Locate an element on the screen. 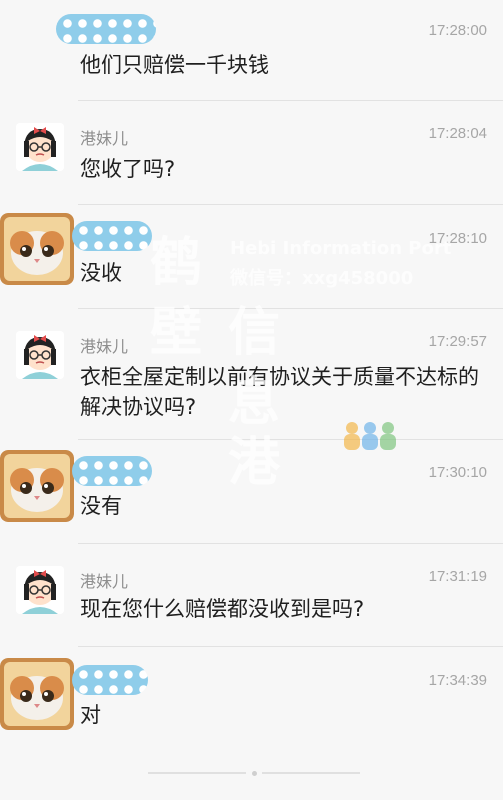 The height and width of the screenshot is (800, 503). message-text: 衣柜全屋定制以前有协议关于质量不达标的解决协议吗? is located at coordinates (279, 392).